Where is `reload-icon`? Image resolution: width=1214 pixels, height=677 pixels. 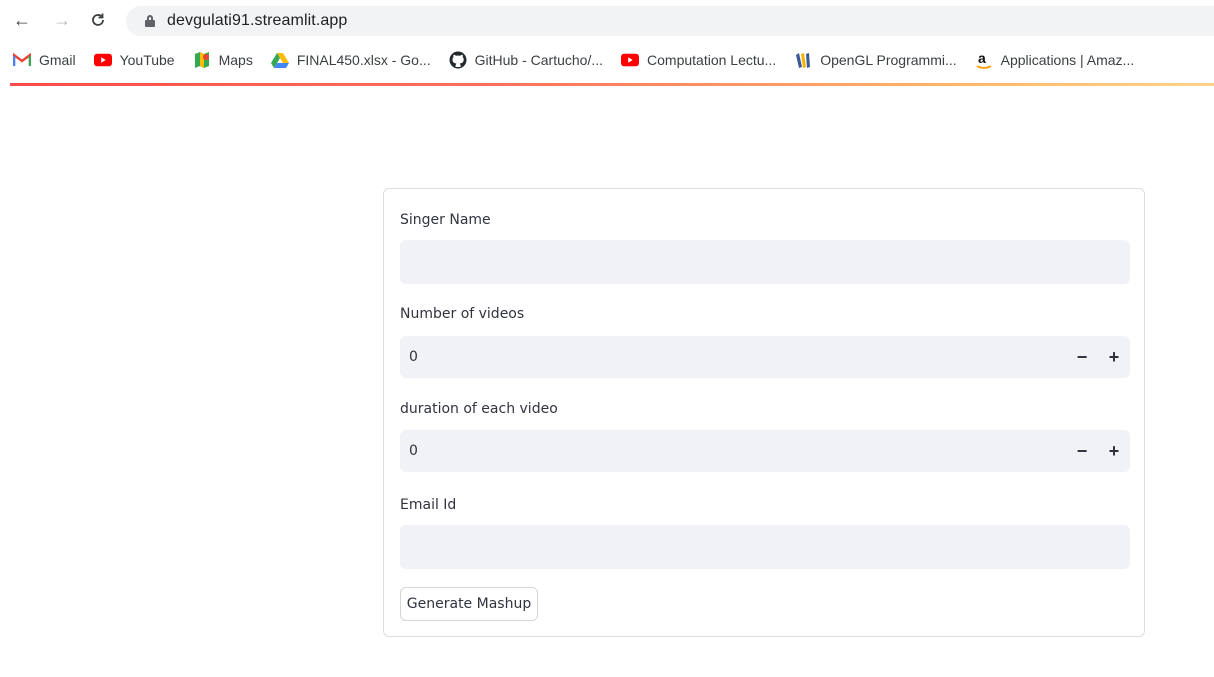 reload-icon is located at coordinates (98, 20).